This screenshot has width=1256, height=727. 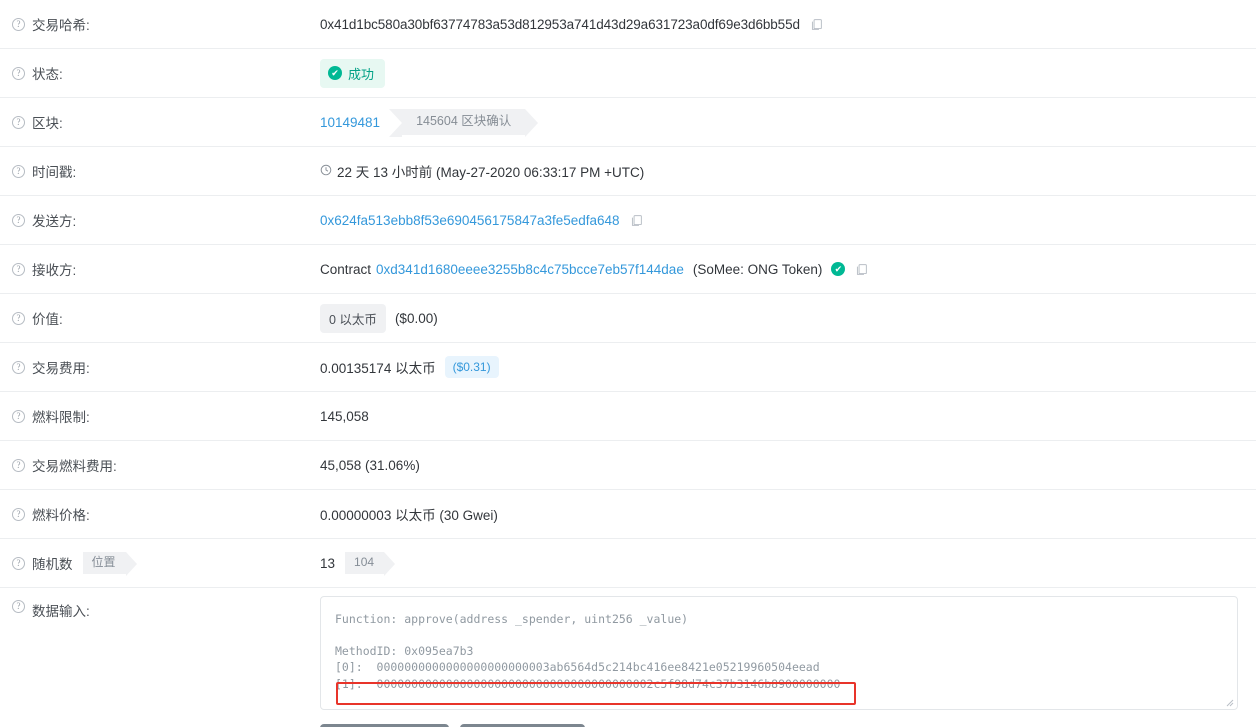 I want to click on resize-grip-icon, so click(x=1229, y=702).